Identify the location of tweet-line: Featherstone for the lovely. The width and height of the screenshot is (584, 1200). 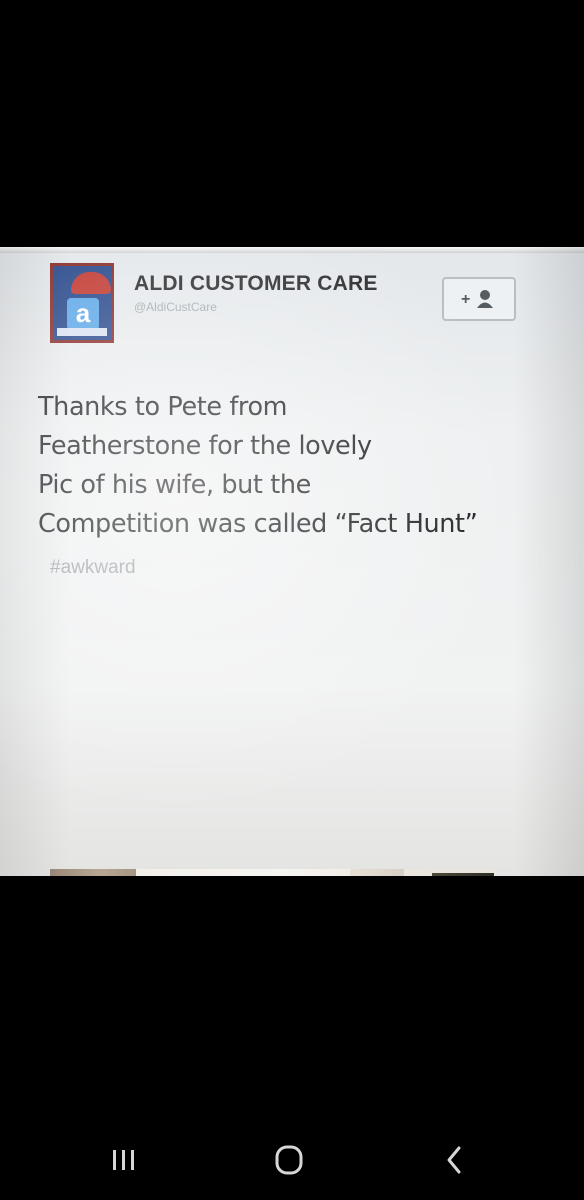
(205, 446).